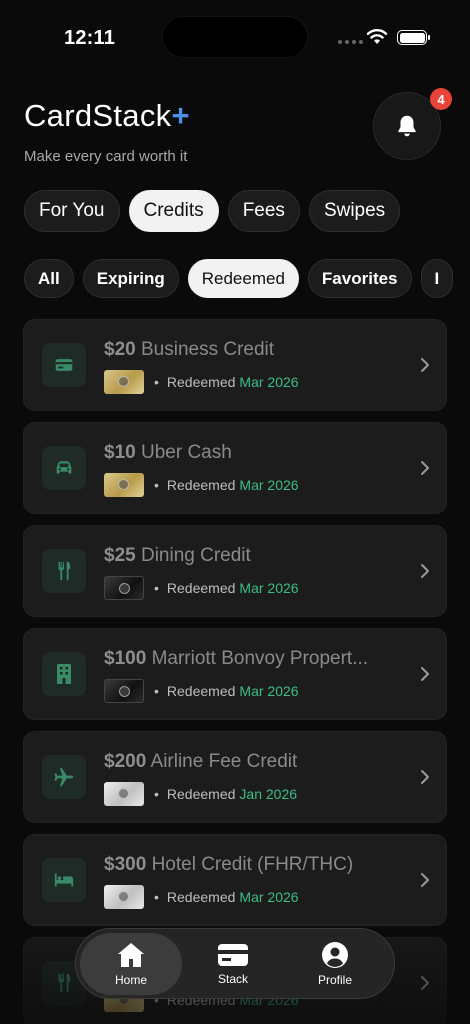 Image resolution: width=470 pixels, height=1024 pixels. What do you see at coordinates (441, 99) in the screenshot?
I see `notification-badge: 4` at bounding box center [441, 99].